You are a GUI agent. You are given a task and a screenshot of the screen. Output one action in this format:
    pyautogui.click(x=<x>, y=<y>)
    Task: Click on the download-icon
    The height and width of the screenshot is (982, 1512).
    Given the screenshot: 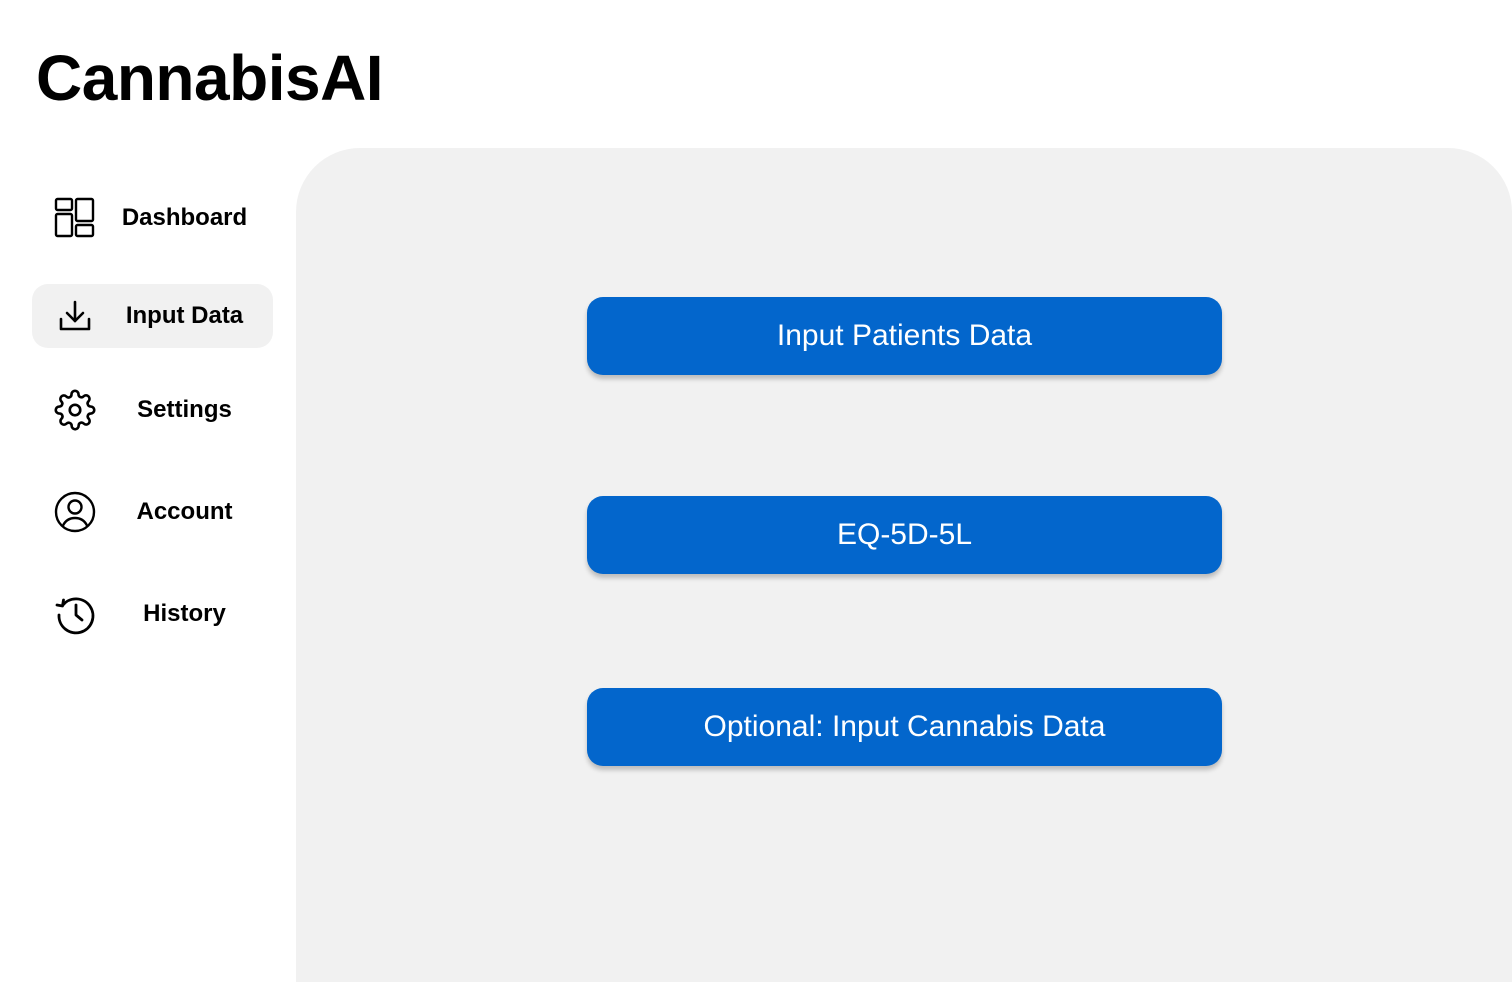 What is the action you would take?
    pyautogui.click(x=75, y=316)
    